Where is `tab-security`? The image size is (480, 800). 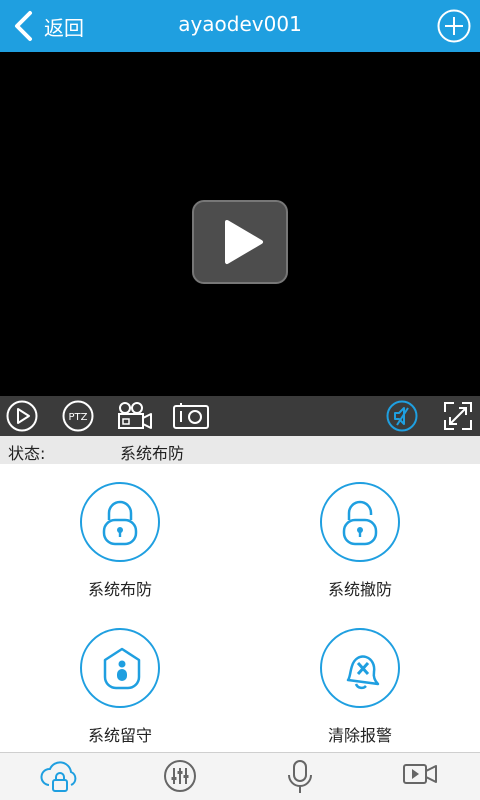 tab-security is located at coordinates (60, 779).